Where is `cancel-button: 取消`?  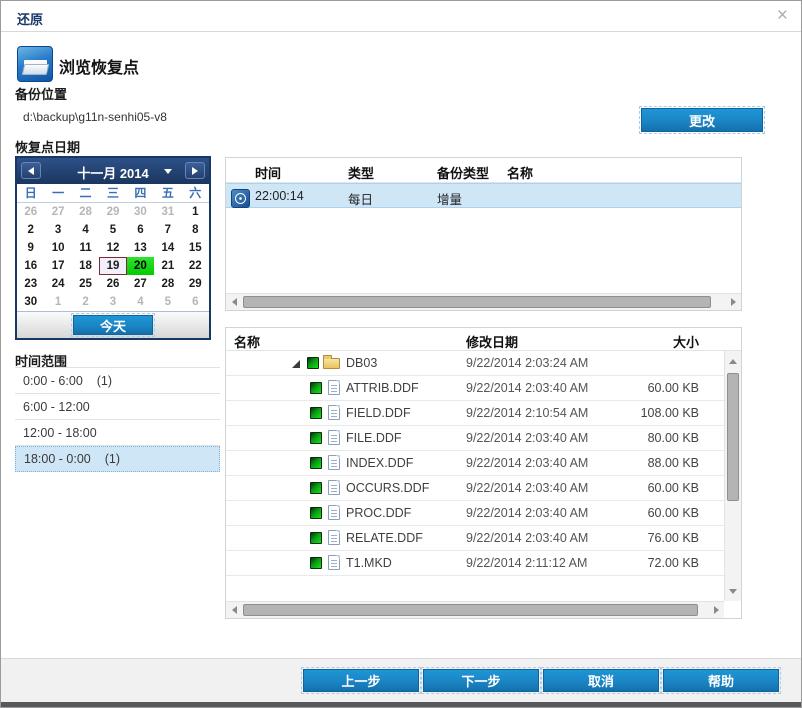 cancel-button: 取消 is located at coordinates (601, 680).